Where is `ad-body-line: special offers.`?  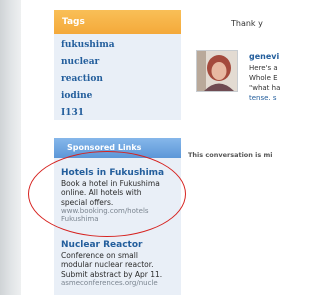 ad-body-line: special offers. is located at coordinates (87, 202).